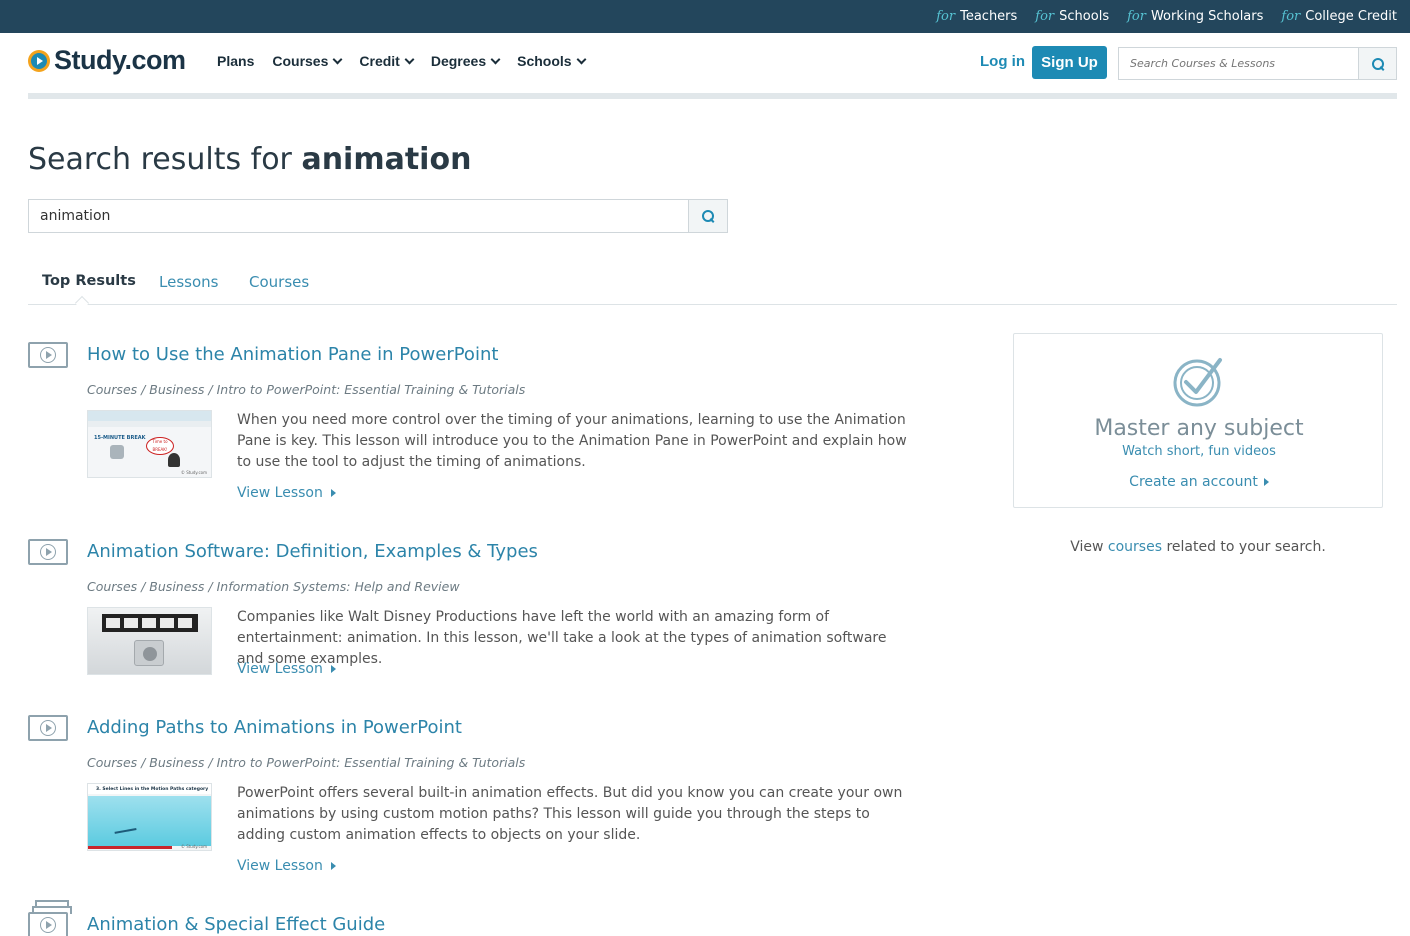 This screenshot has height=936, width=1410. Describe the element at coordinates (279, 282) in the screenshot. I see `tab-courses: Courses` at that location.